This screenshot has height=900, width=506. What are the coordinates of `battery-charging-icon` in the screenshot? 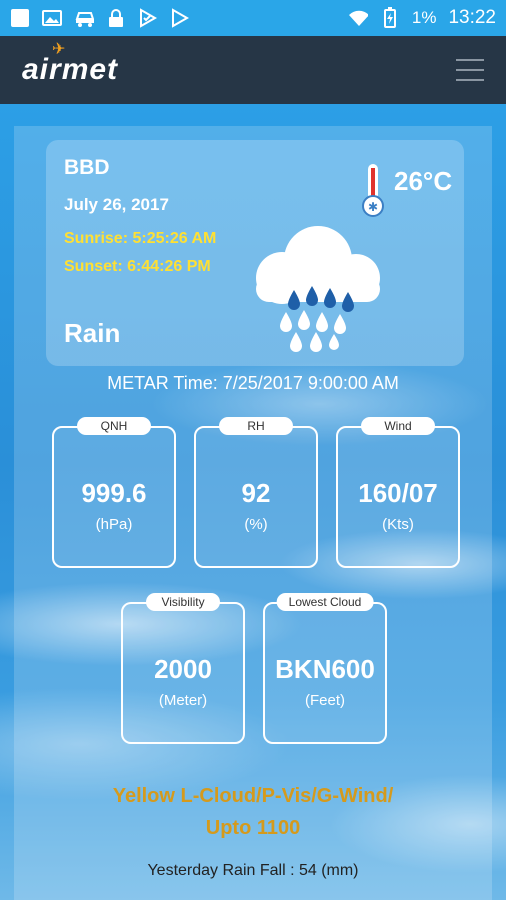 It's located at (390, 17).